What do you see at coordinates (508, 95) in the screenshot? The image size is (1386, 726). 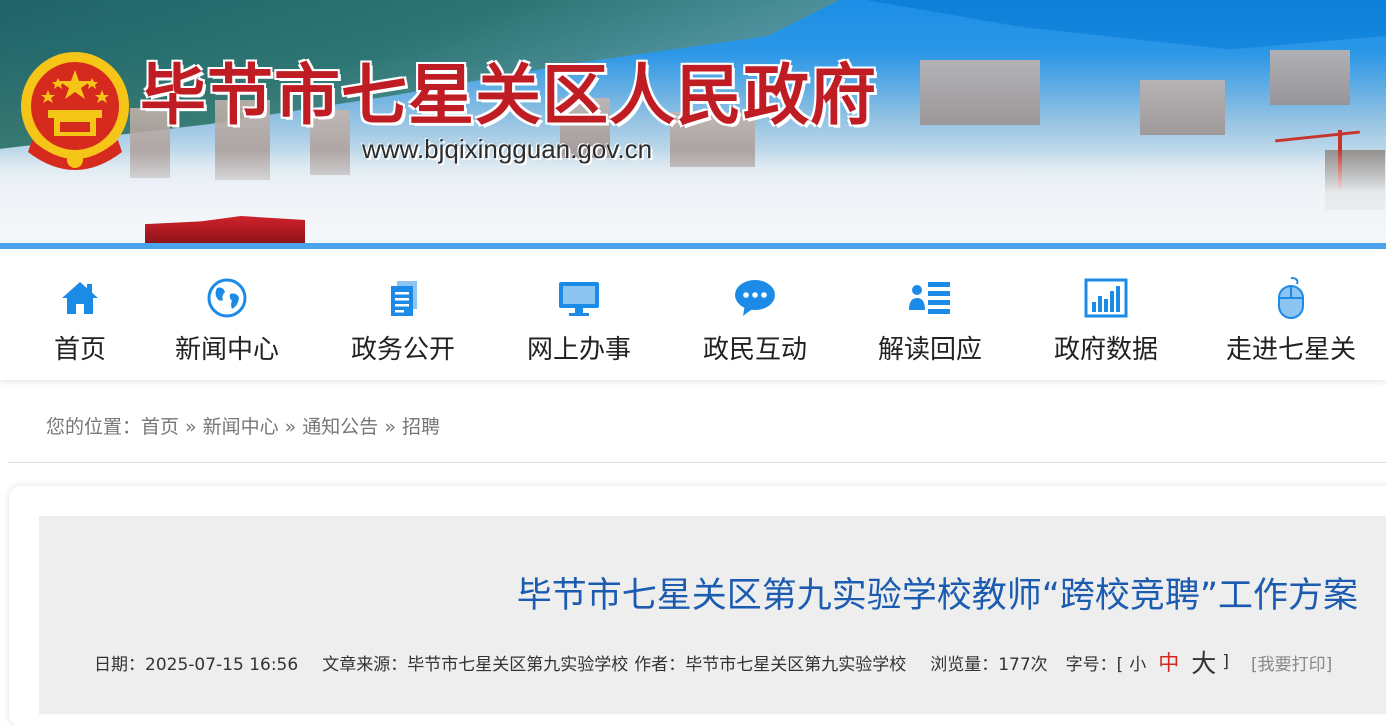 I see `site-title: 毕节市七星关区人民政府` at bounding box center [508, 95].